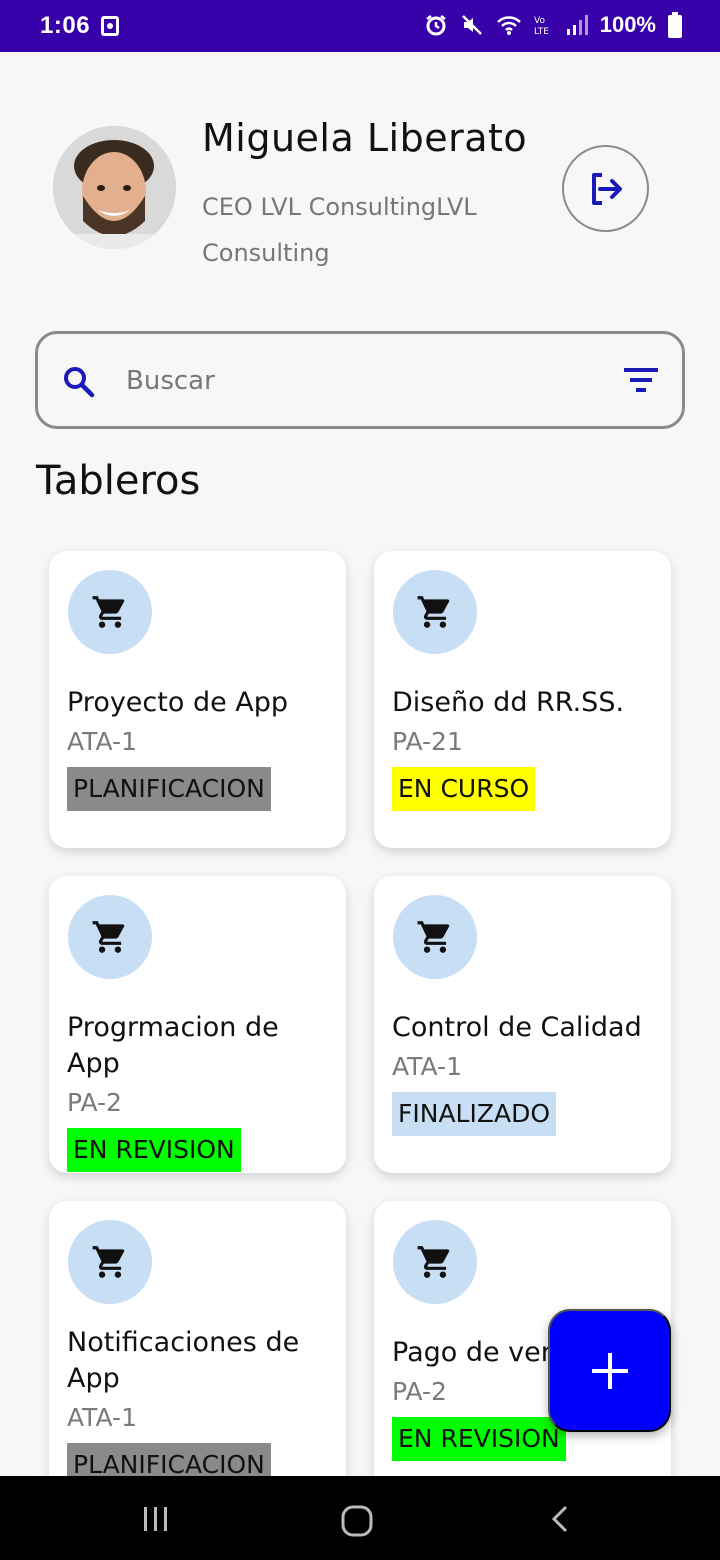  I want to click on board-info: Control de Calidad ATA-1 FINALIZADO, so click(527, 1073).